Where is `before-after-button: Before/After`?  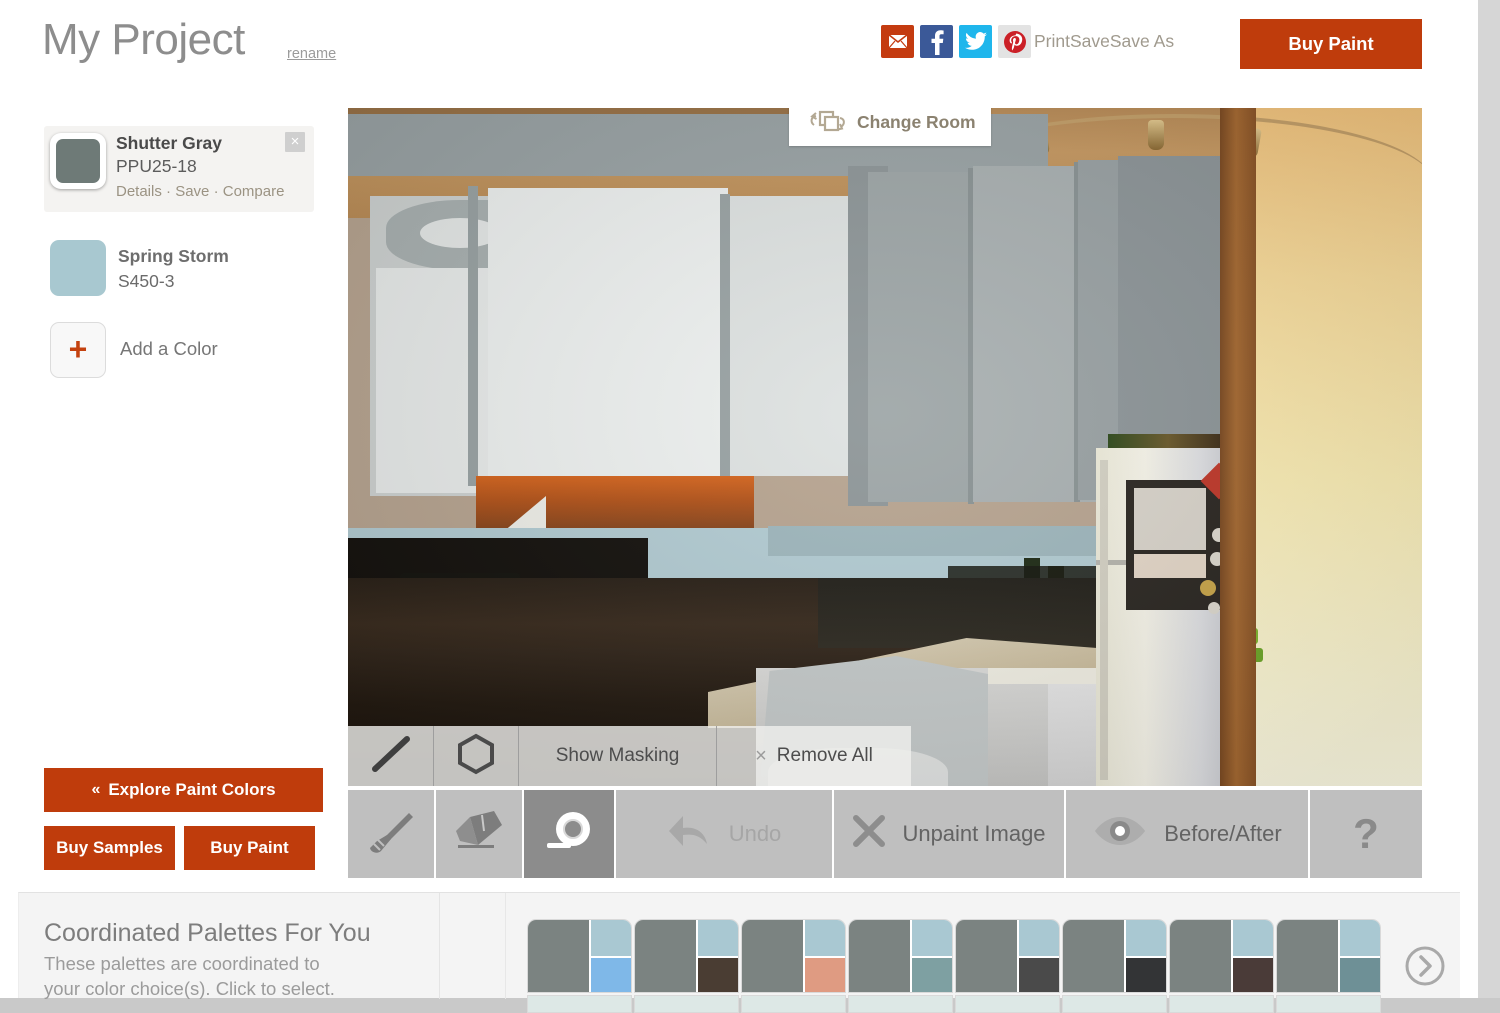
before-after-button: Before/After is located at coordinates (1188, 834).